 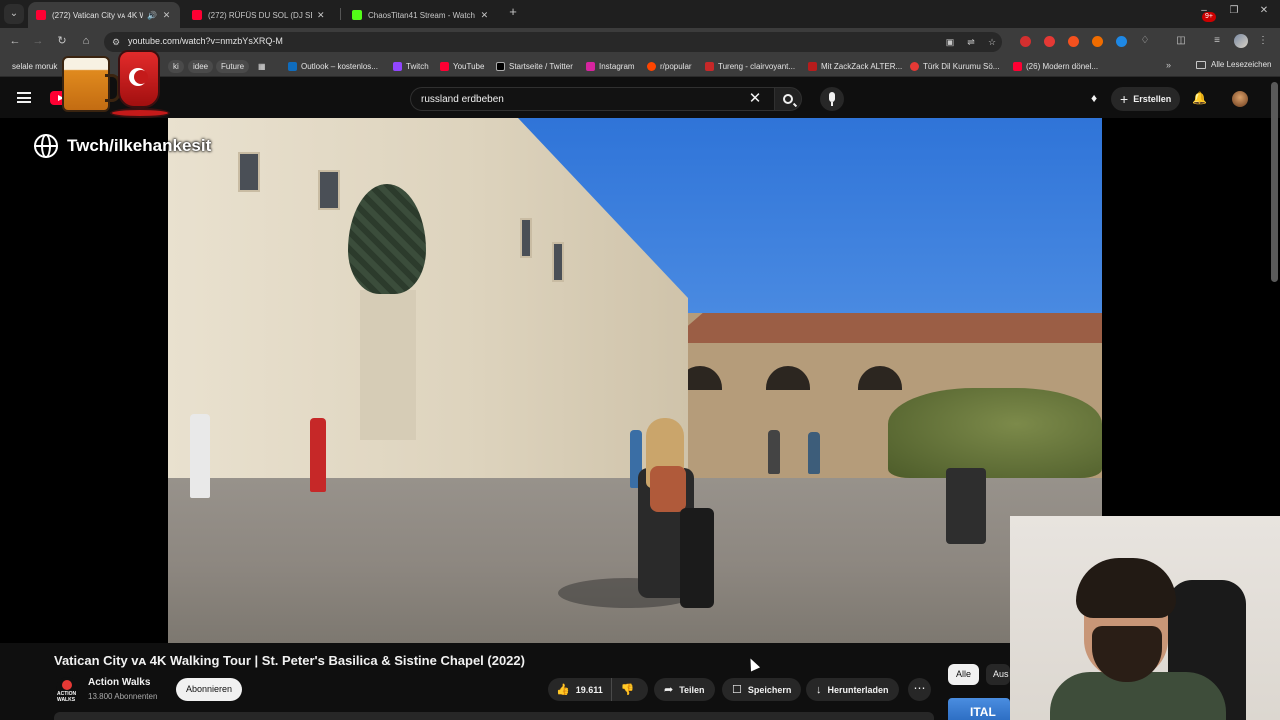 What do you see at coordinates (462, 66) in the screenshot?
I see `bookmark-youtube: YouTube` at bounding box center [462, 66].